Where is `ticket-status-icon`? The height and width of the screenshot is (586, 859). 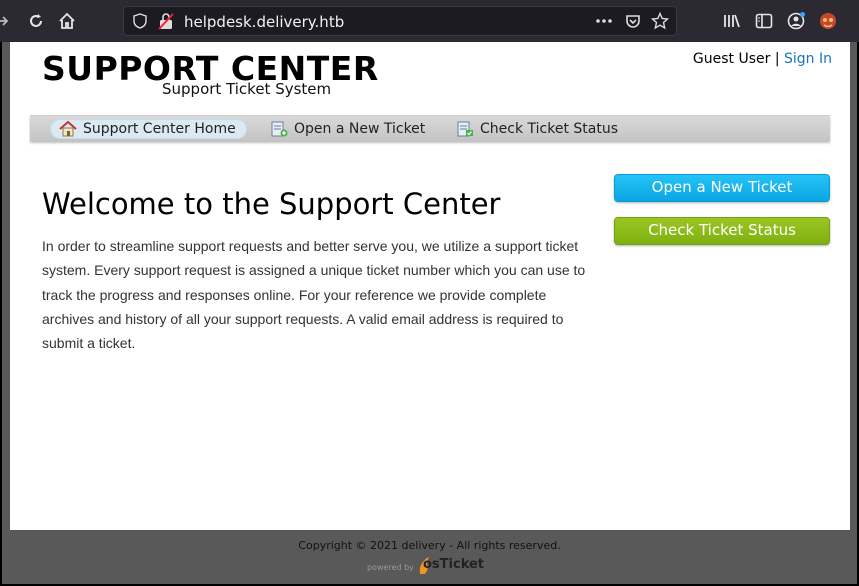 ticket-status-icon is located at coordinates (465, 129).